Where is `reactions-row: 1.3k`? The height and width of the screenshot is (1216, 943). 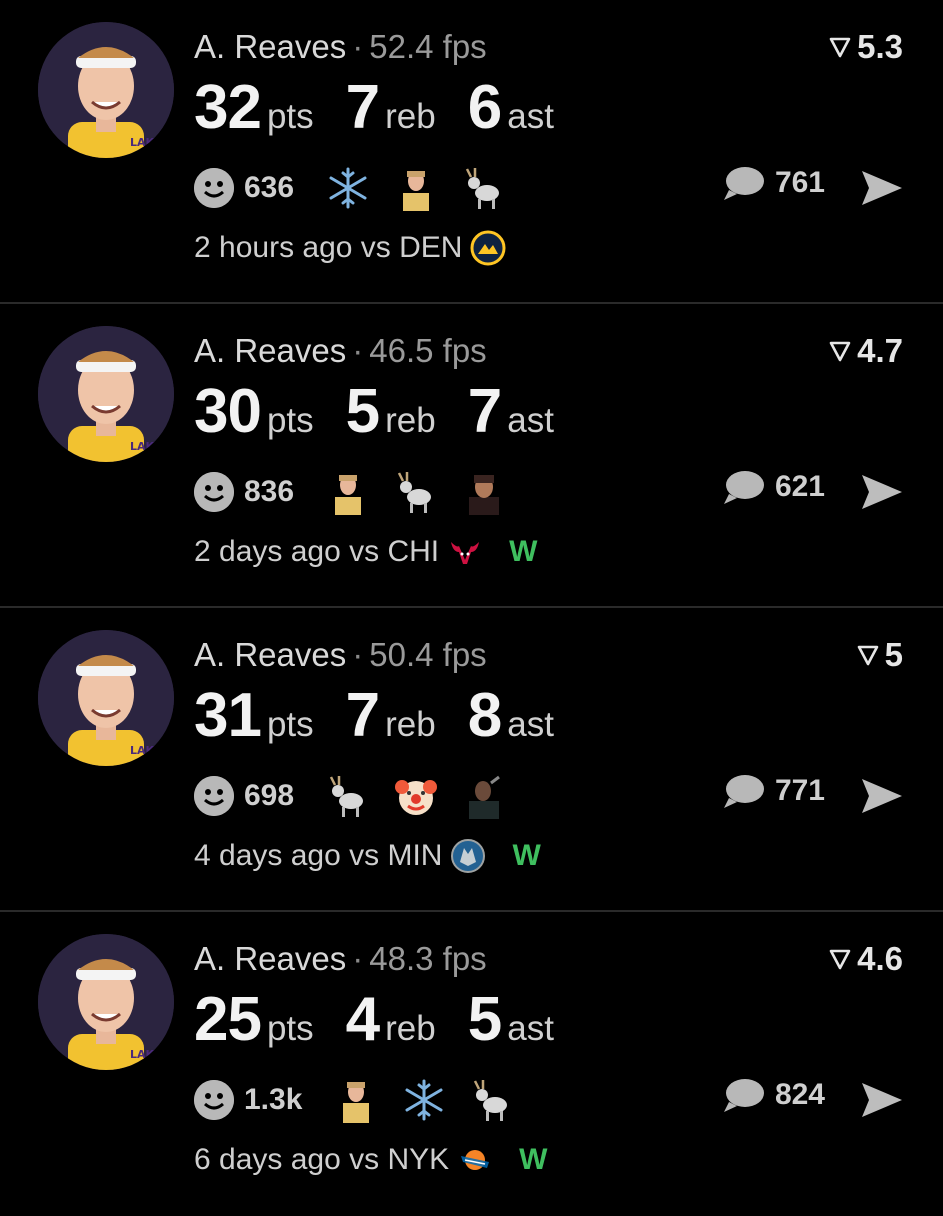
reactions-row: 1.3k is located at coordinates (364, 1100).